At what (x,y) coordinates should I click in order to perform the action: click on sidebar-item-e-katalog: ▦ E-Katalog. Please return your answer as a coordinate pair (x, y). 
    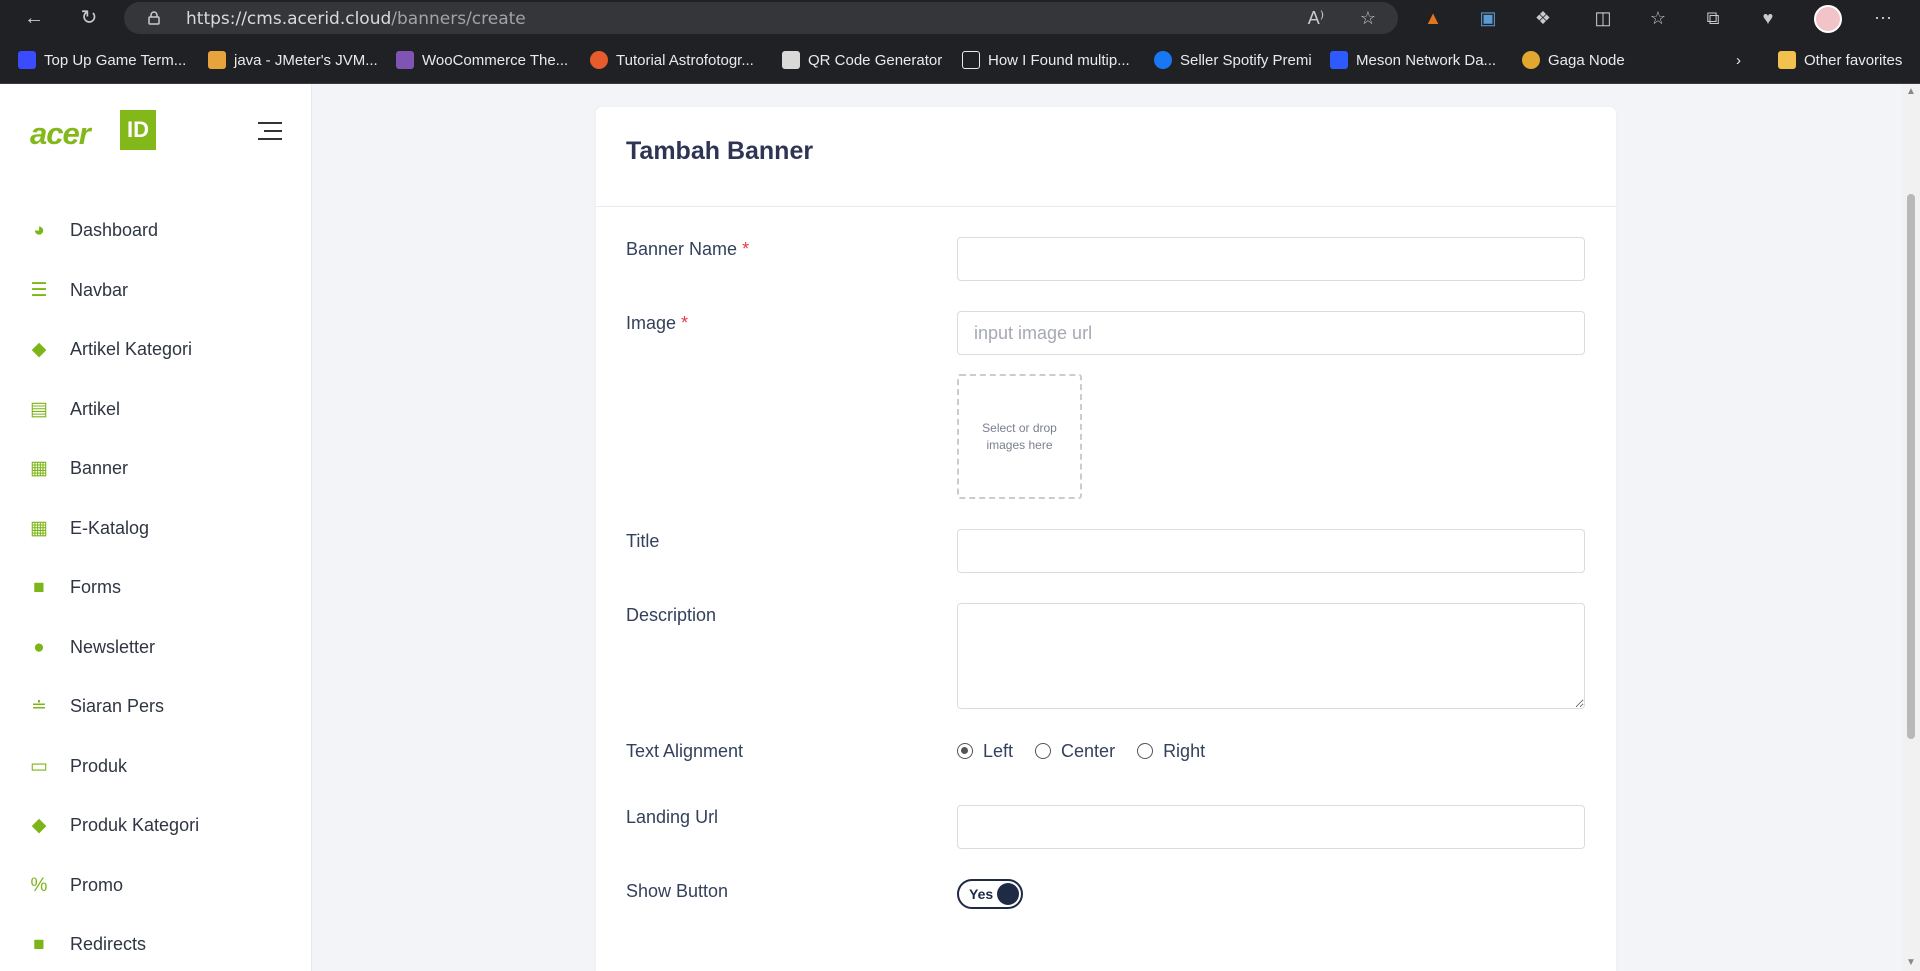
    Looking at the image, I should click on (156, 529).